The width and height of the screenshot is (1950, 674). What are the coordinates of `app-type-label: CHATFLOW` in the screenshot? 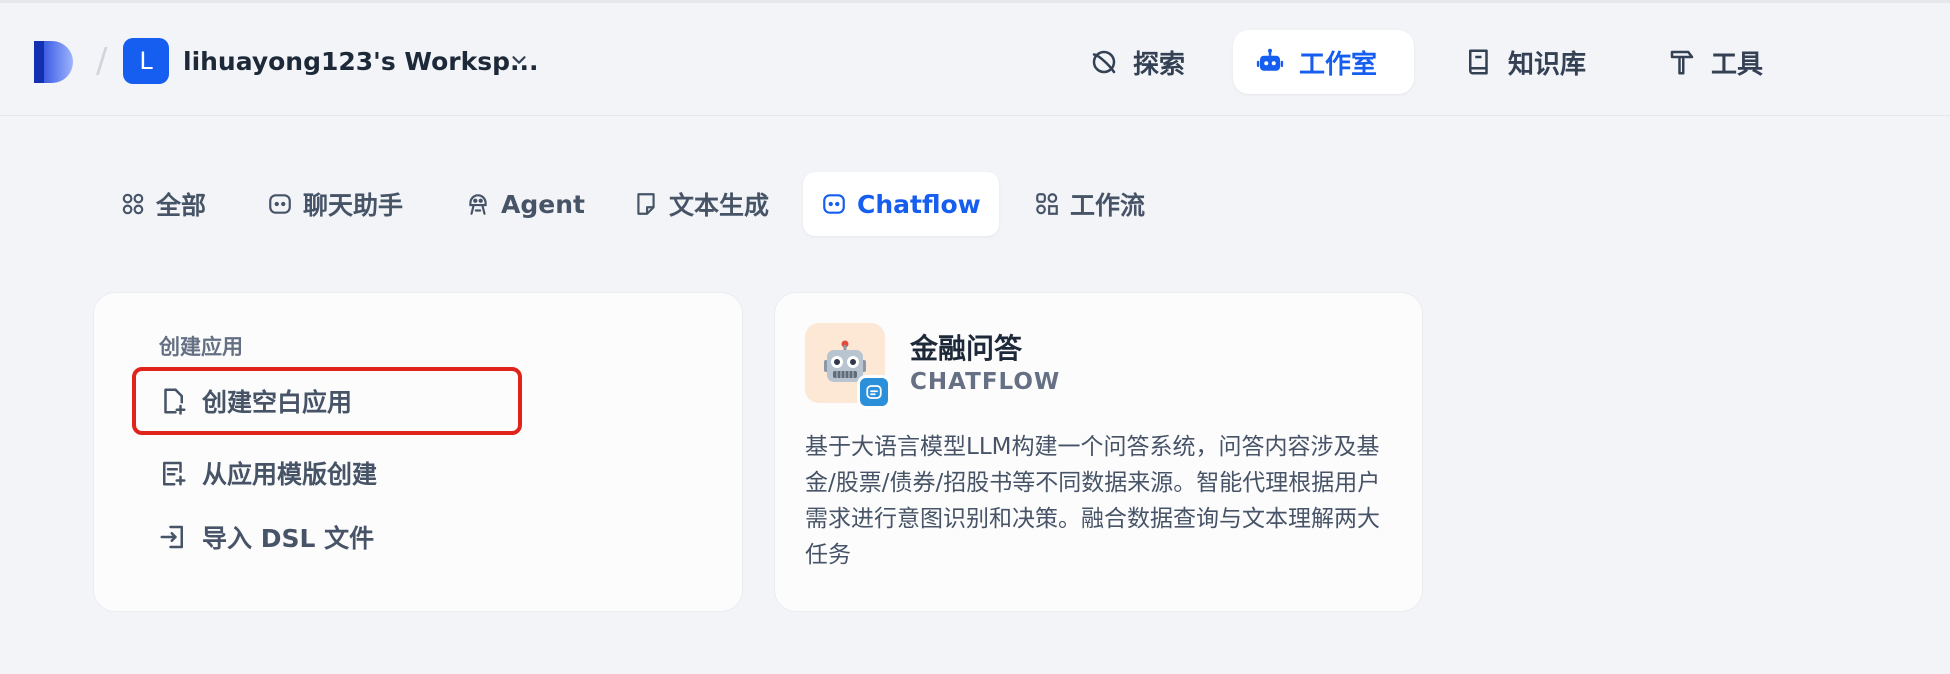 It's located at (985, 382).